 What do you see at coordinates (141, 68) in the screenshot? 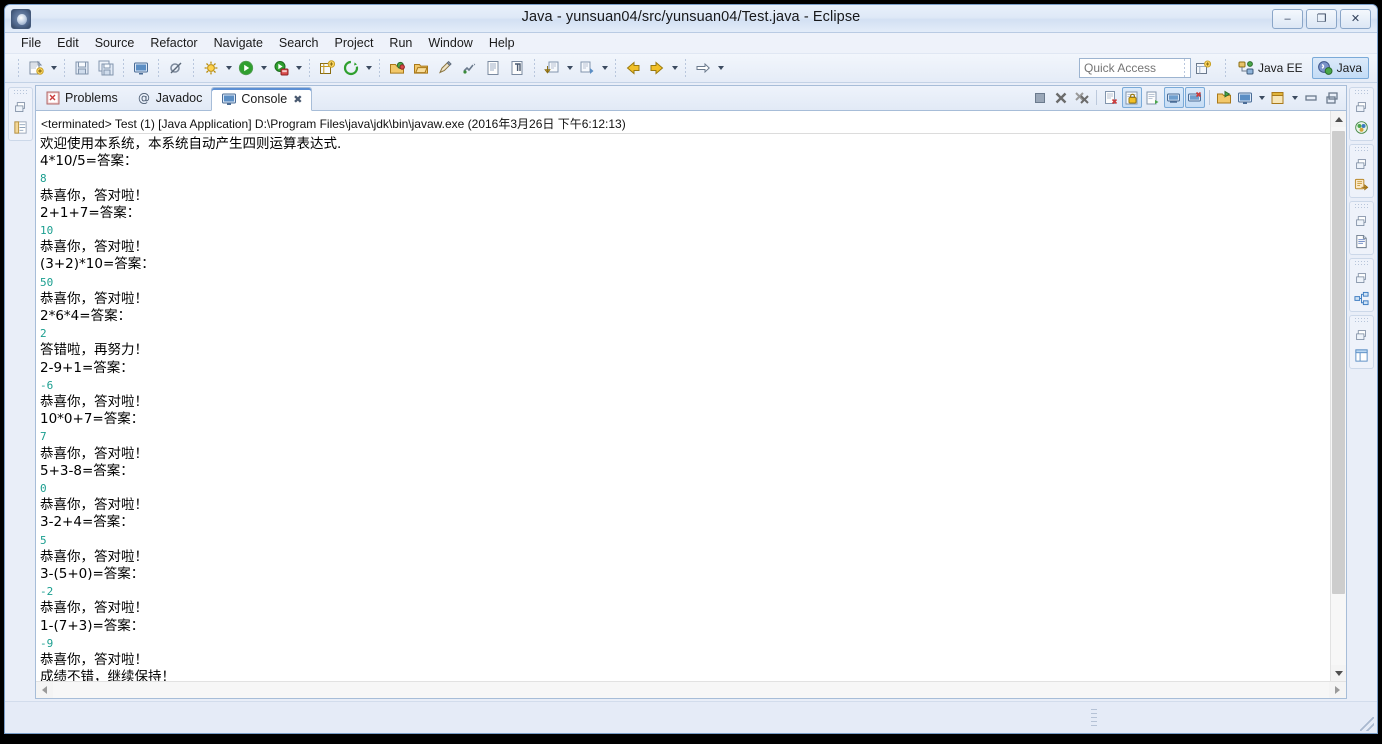
I see `new-java-console-icon` at bounding box center [141, 68].